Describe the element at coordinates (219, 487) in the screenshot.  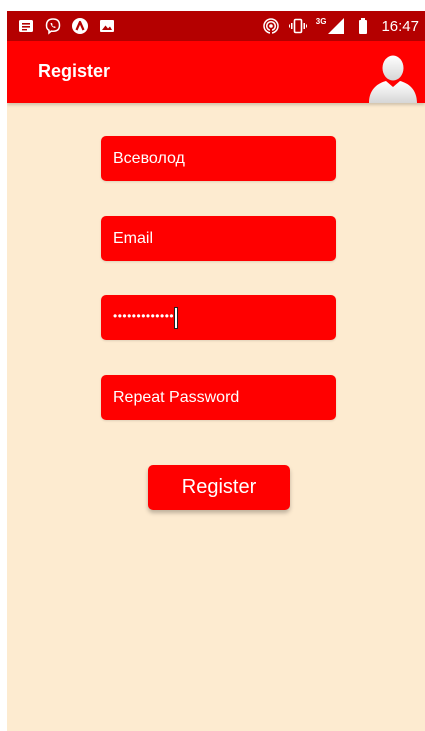
I see `register-button: Register` at that location.